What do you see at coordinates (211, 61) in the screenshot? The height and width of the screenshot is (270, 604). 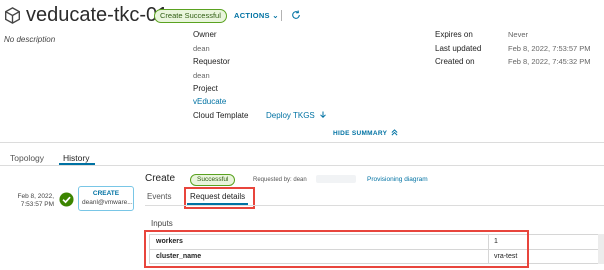 I see `requestor-label: Requestor` at bounding box center [211, 61].